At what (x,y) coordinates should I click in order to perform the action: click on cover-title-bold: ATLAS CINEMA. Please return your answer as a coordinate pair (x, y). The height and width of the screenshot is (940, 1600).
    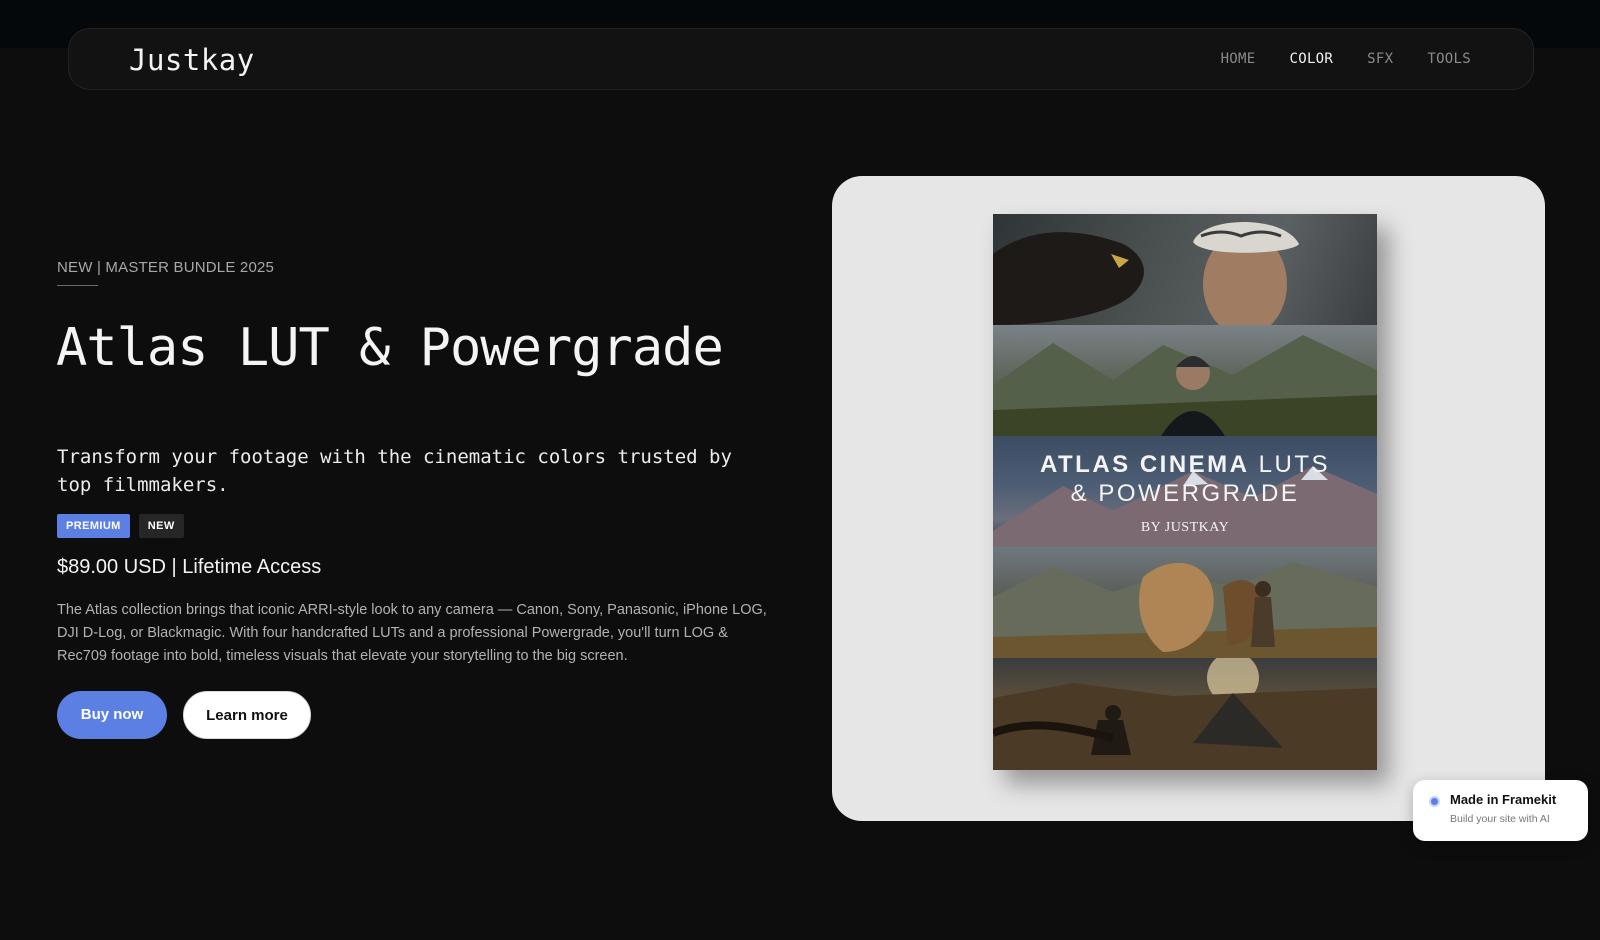
    Looking at the image, I should click on (1144, 464).